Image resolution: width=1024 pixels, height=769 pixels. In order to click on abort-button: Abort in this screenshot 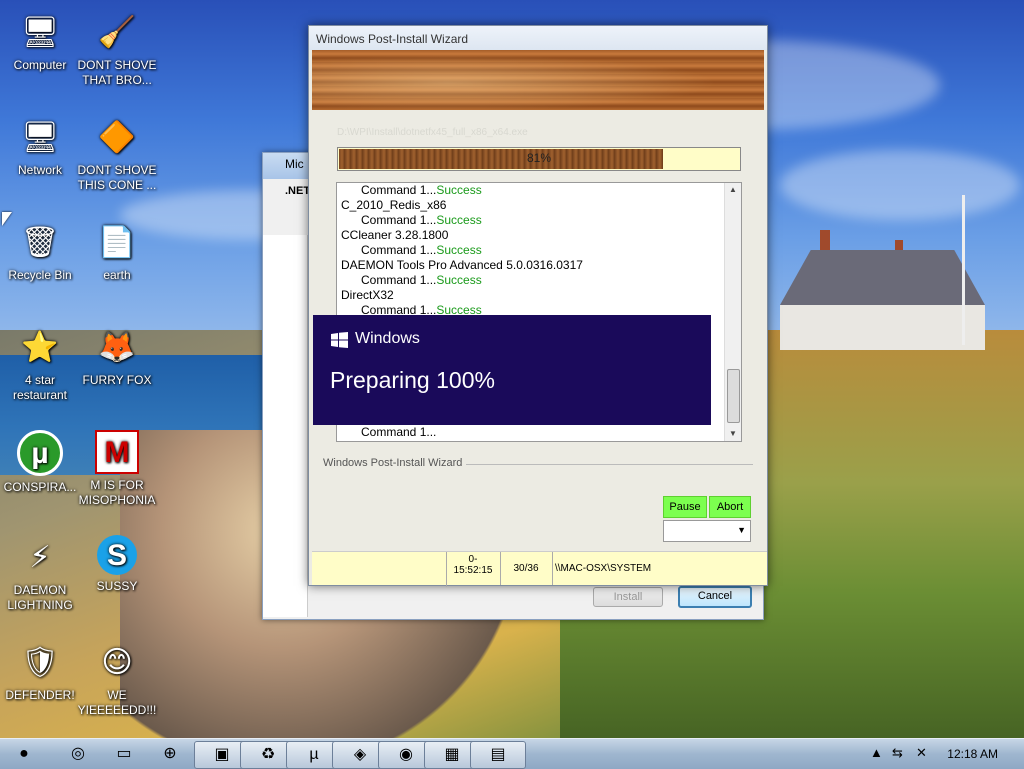, I will do `click(730, 507)`.